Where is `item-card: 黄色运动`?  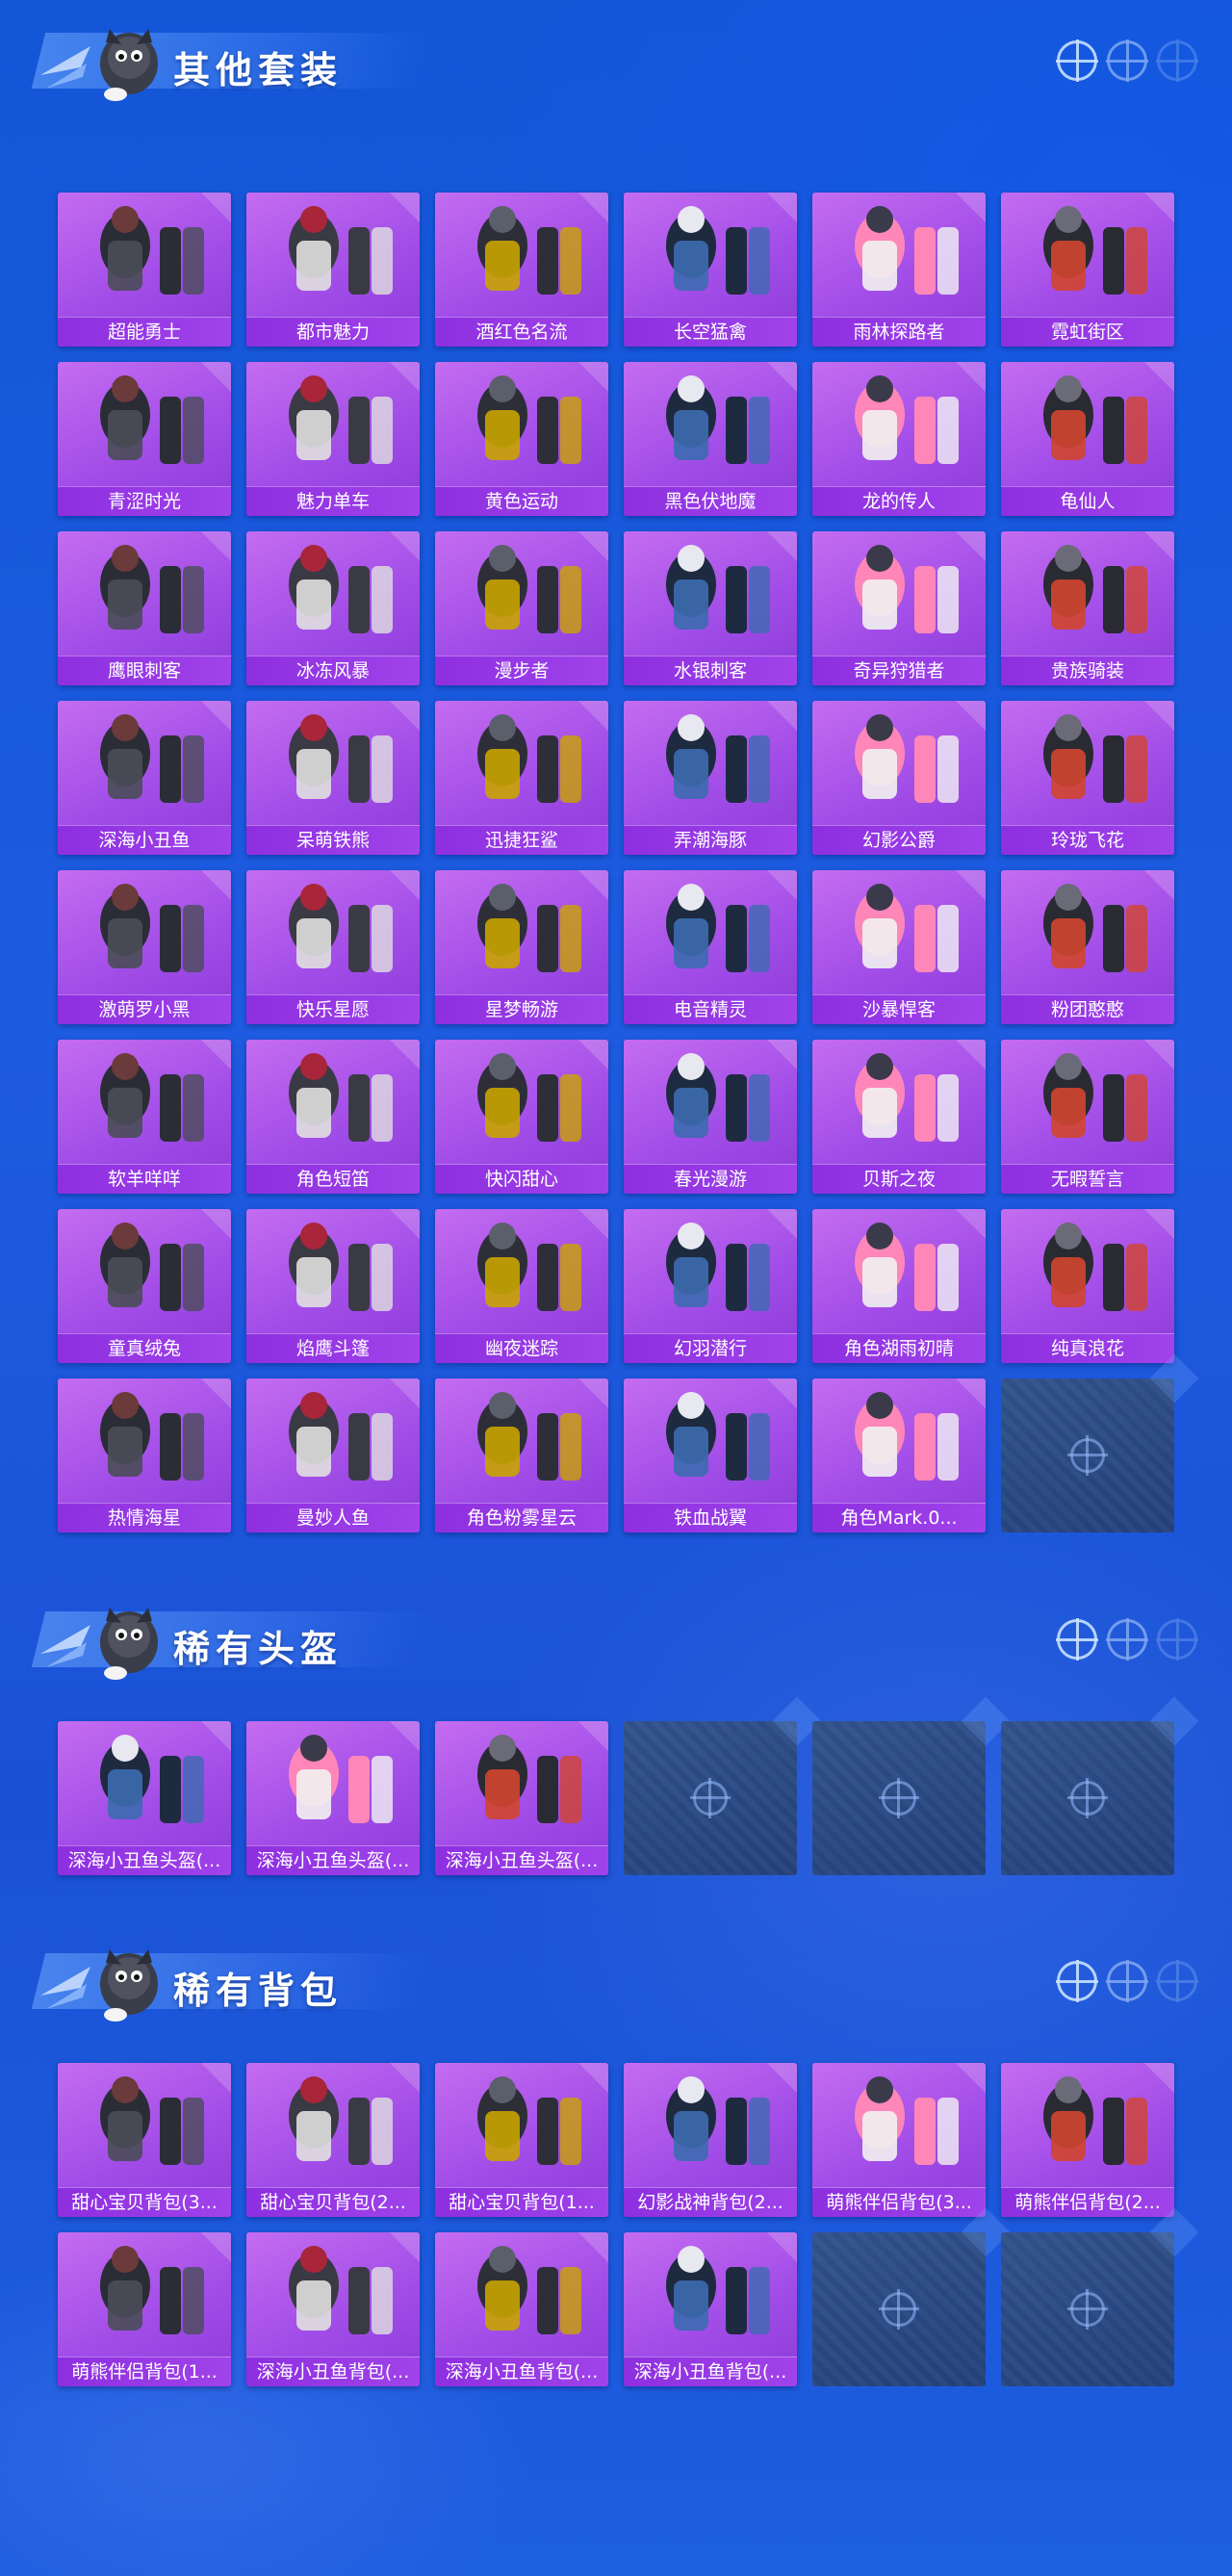 item-card: 黄色运动 is located at coordinates (521, 439).